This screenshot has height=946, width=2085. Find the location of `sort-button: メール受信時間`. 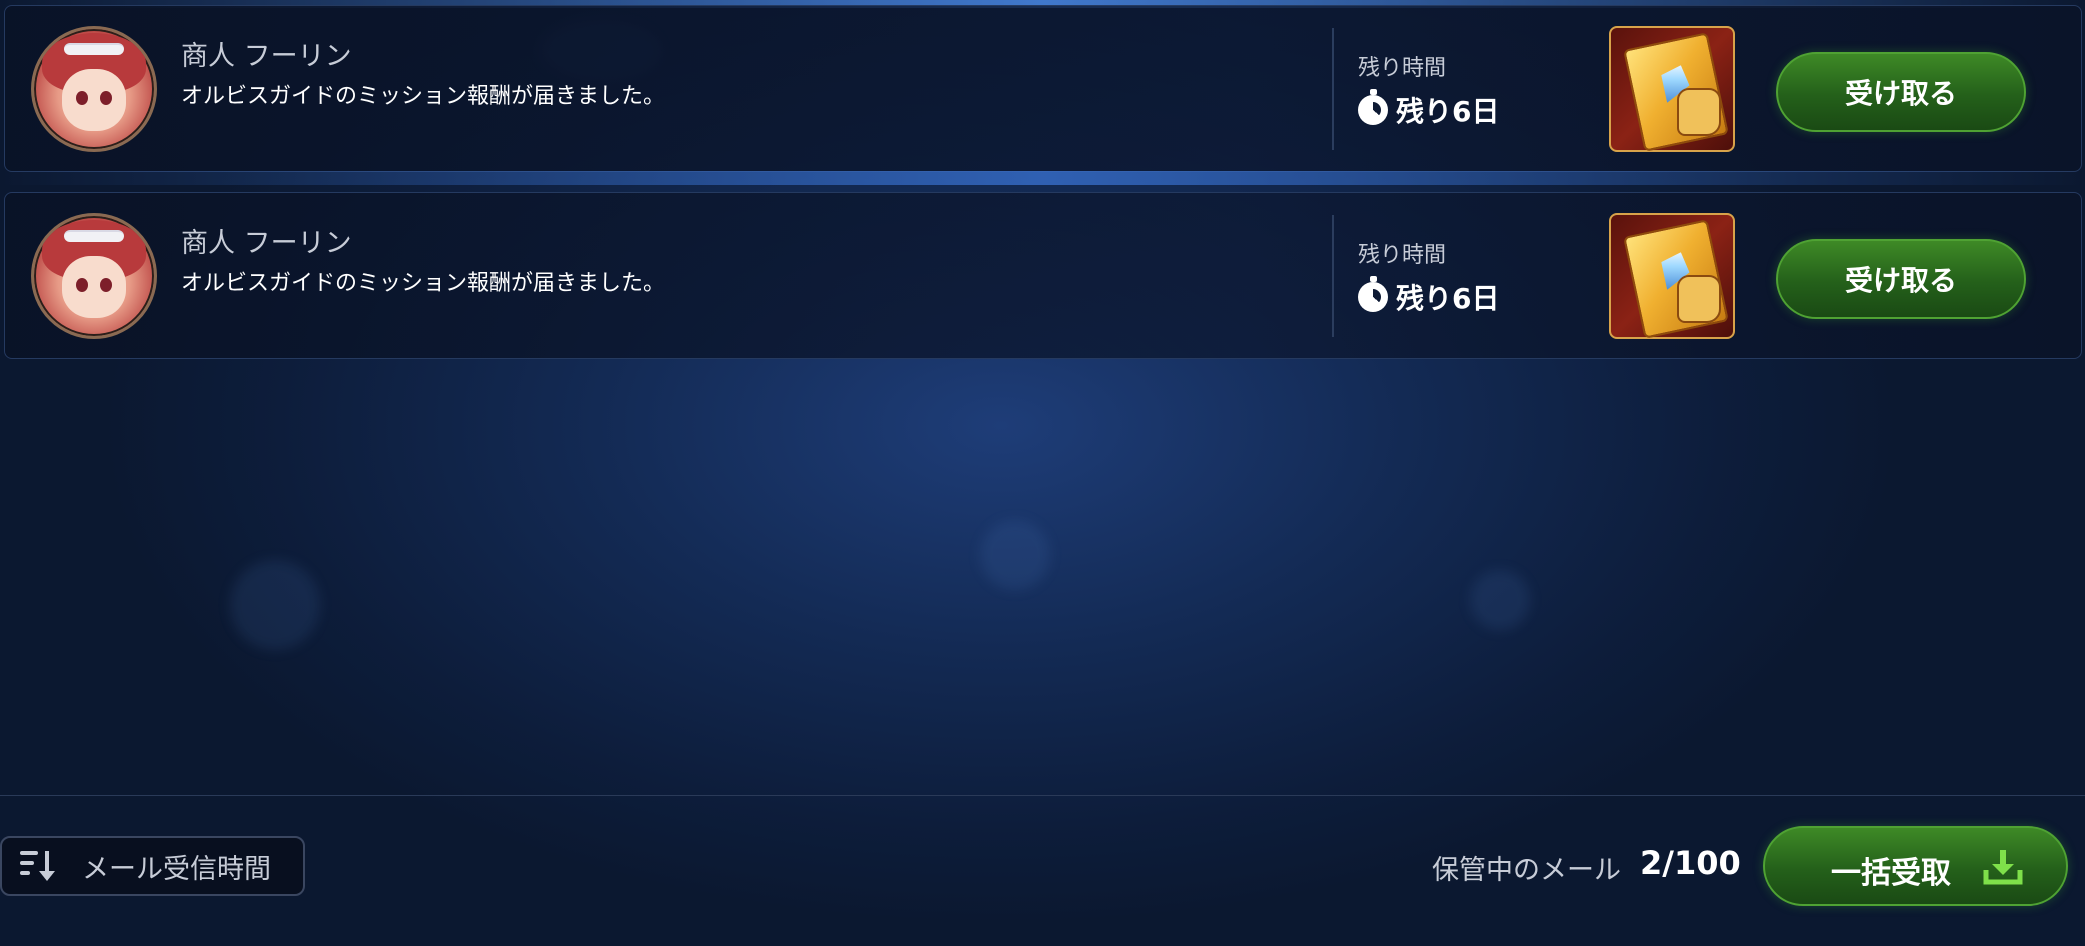

sort-button: メール受信時間 is located at coordinates (152, 866).